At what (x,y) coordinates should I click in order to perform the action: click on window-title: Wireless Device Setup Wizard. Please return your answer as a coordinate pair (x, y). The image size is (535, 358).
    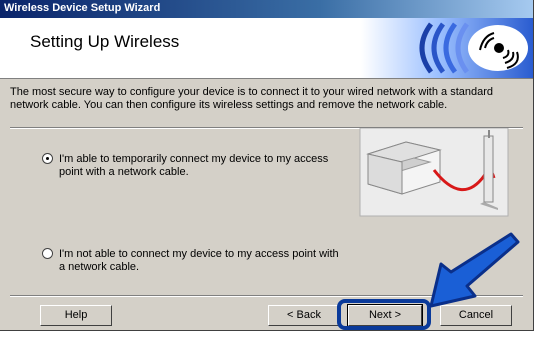
    Looking at the image, I should click on (82, 8).